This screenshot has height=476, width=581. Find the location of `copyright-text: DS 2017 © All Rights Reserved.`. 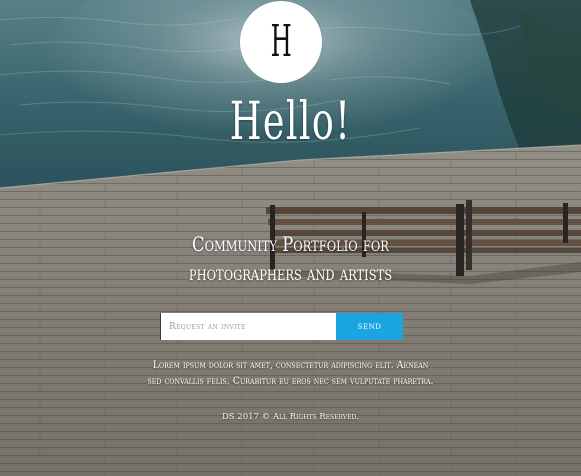

copyright-text: DS 2017 © All Rights Reserved. is located at coordinates (290, 417).